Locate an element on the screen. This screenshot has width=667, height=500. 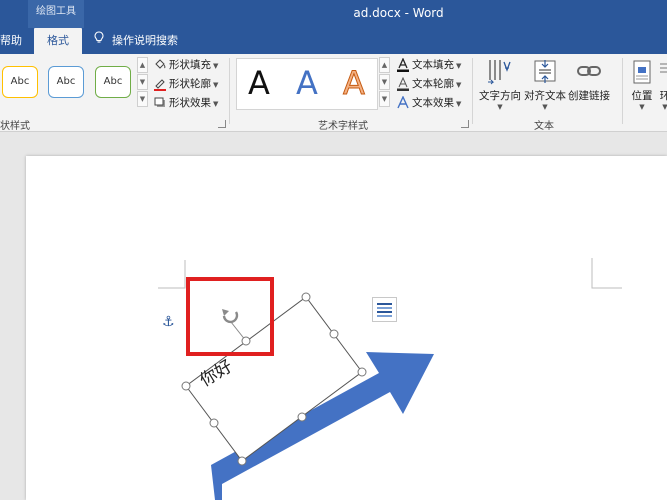
wordart-style-item-1: A is located at coordinates (259, 83).